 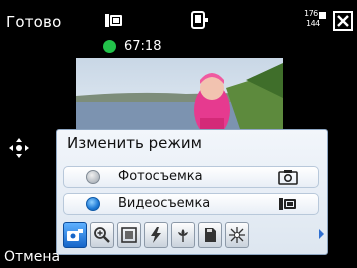 What do you see at coordinates (19, 148) in the screenshot?
I see `navigation-pad-icon` at bounding box center [19, 148].